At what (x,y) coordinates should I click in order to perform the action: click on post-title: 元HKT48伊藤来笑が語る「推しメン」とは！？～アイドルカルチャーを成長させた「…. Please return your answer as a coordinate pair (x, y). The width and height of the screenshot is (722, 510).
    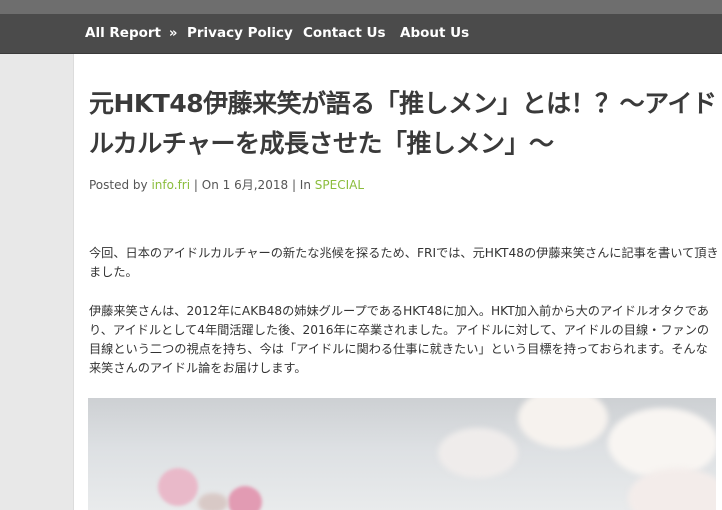
    Looking at the image, I should click on (403, 123).